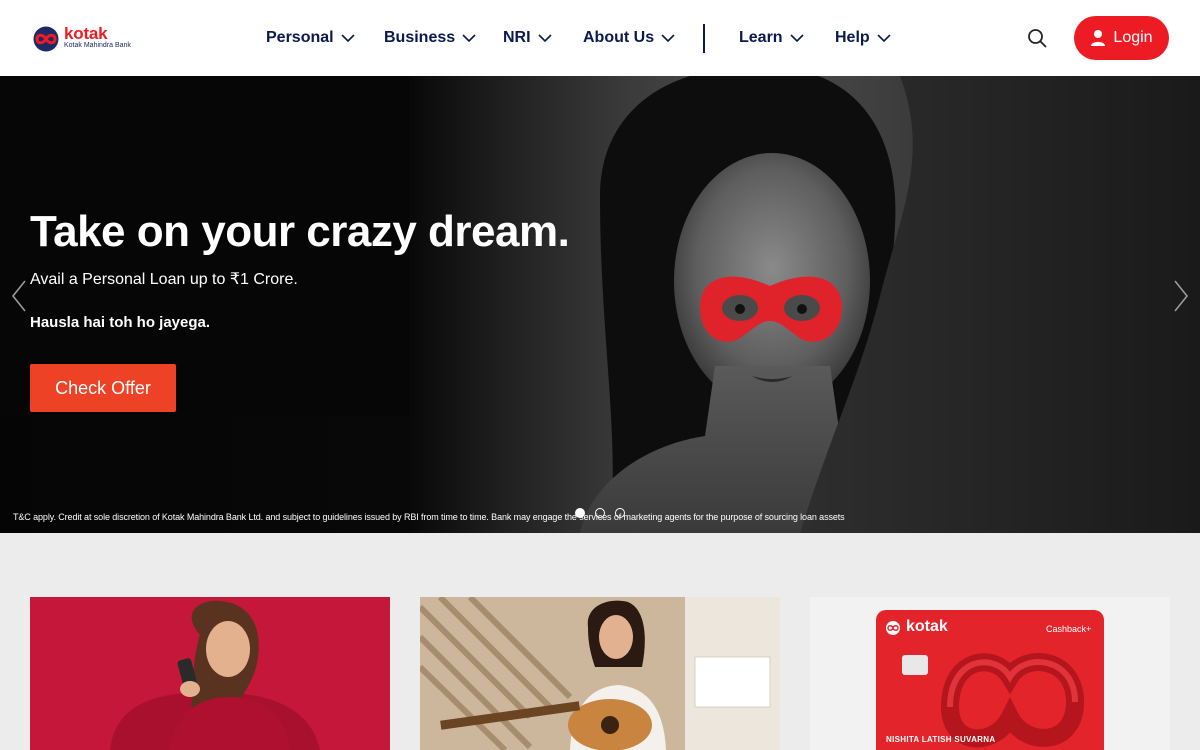  I want to click on nav-about-us: About Us, so click(629, 38).